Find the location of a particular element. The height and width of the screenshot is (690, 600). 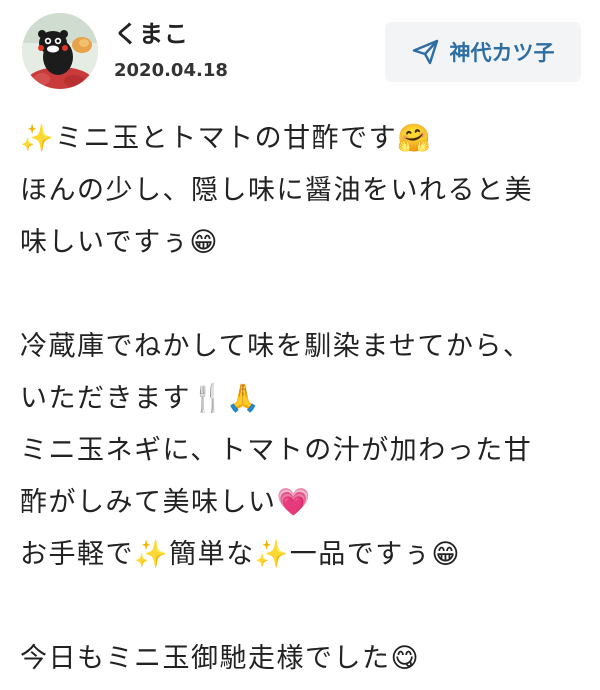

post-body-line: 冷蔵庫でねかして味を馴染ませてから、 is located at coordinates (276, 346).